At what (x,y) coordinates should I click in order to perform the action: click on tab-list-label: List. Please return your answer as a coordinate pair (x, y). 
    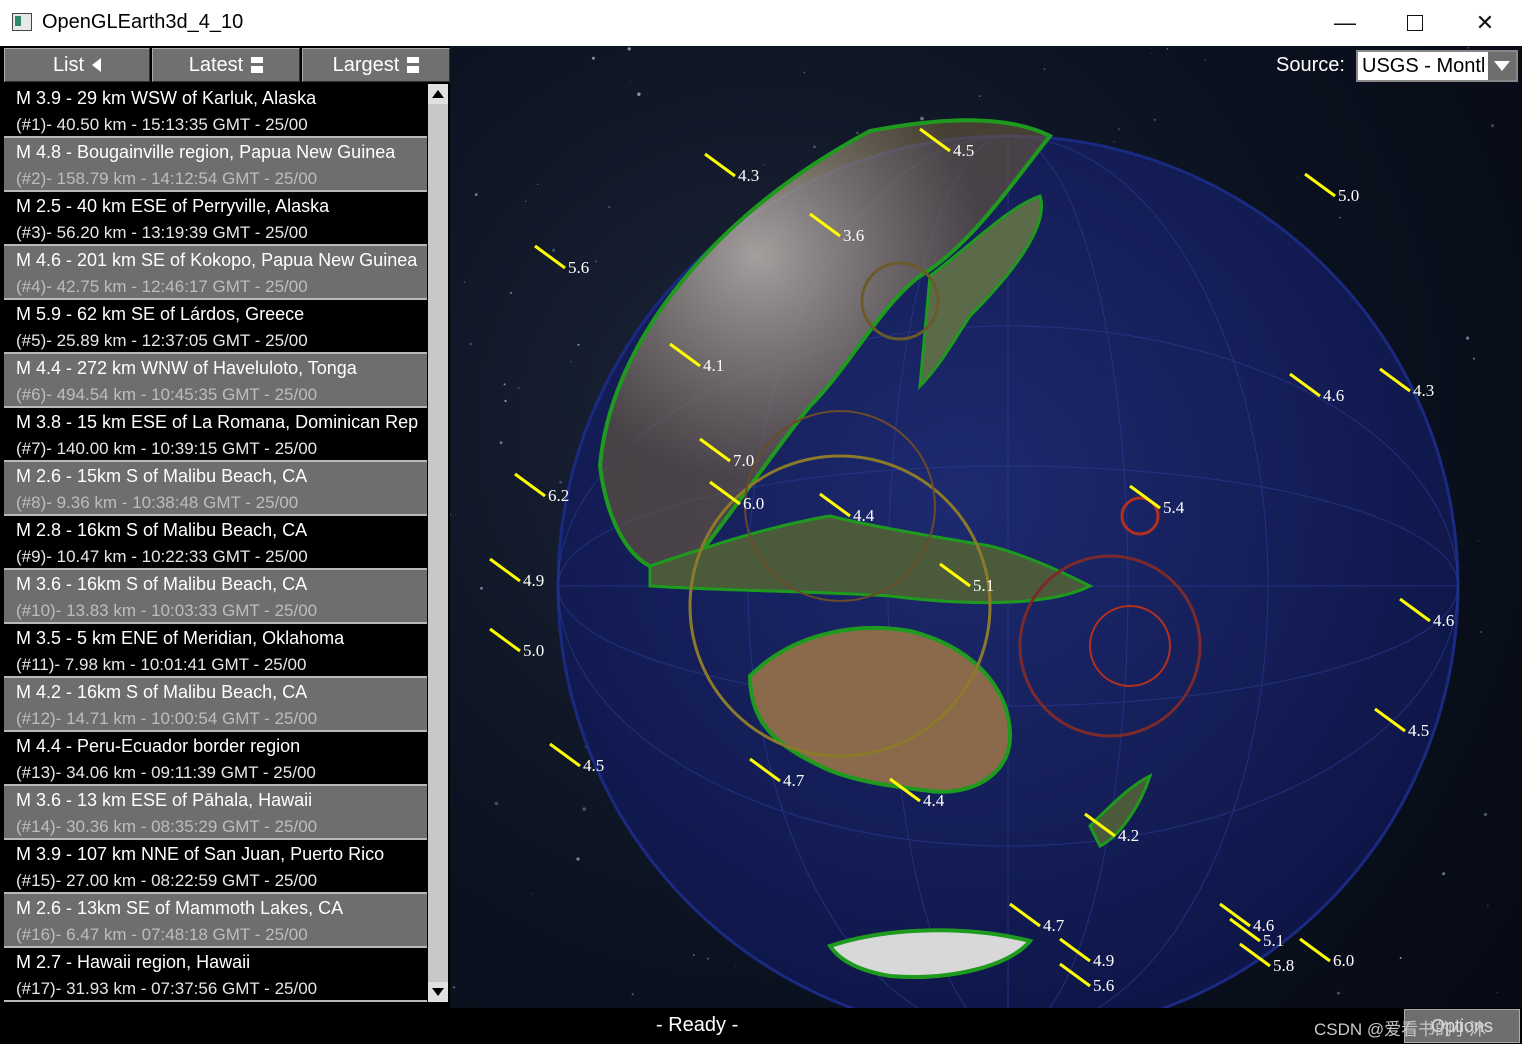
    Looking at the image, I should click on (68, 64).